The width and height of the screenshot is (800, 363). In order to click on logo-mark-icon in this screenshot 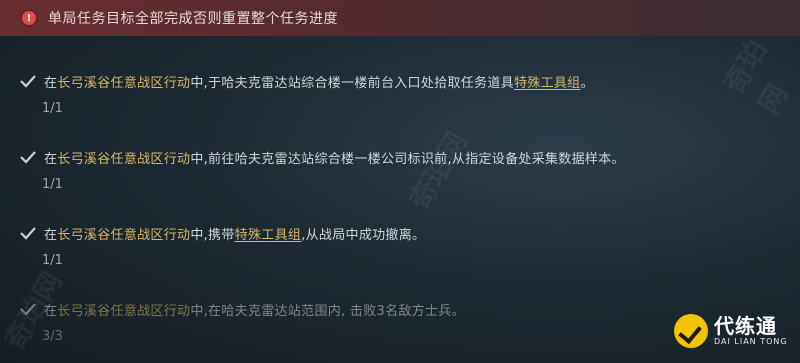, I will do `click(691, 331)`.